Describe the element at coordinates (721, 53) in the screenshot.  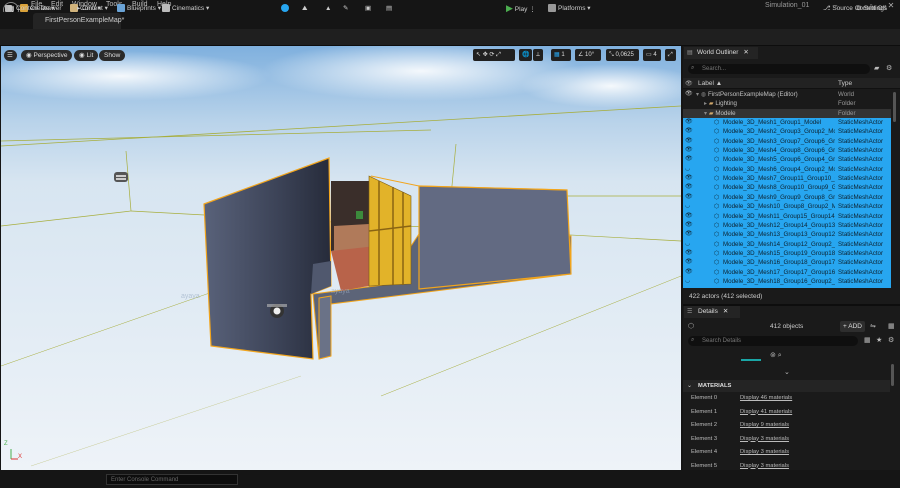
I see `tab-world-outliner: World Outliner ✕` at that location.